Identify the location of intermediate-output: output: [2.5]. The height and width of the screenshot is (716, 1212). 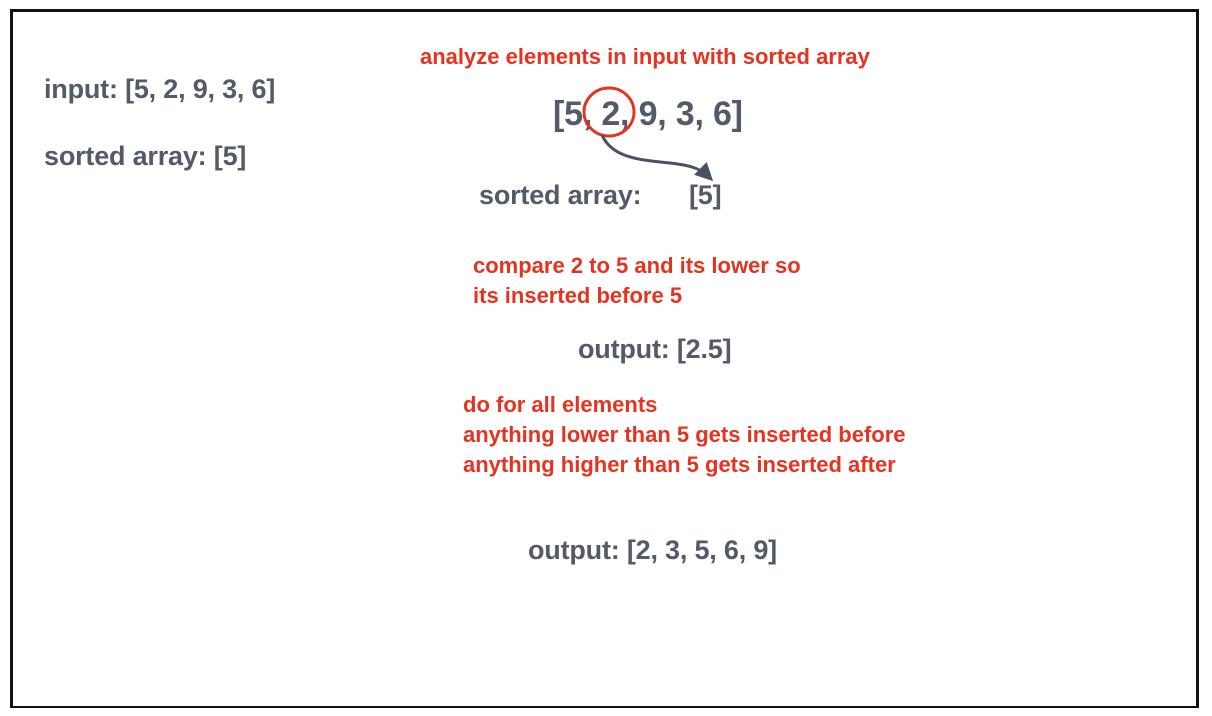
(655, 349).